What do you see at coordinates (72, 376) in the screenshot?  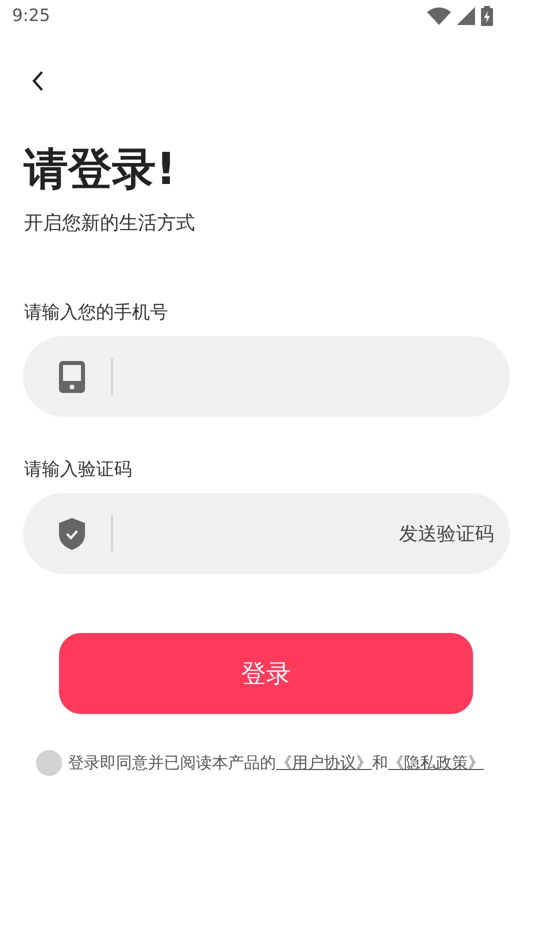 I see `phone-icon` at bounding box center [72, 376].